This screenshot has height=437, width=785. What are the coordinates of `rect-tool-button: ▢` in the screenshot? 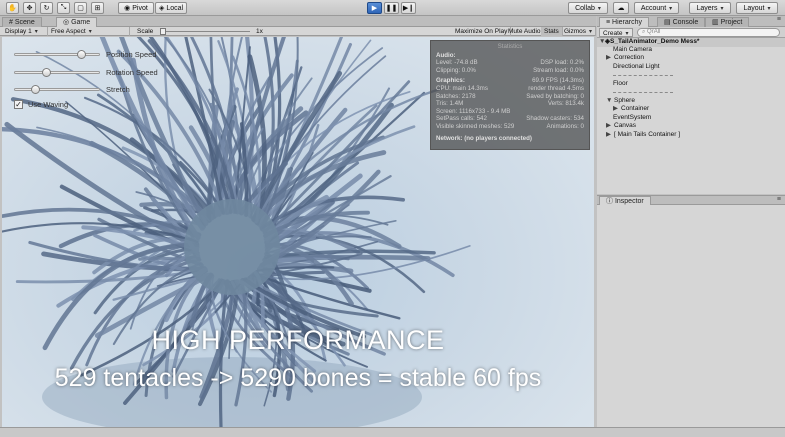 It's located at (80, 8).